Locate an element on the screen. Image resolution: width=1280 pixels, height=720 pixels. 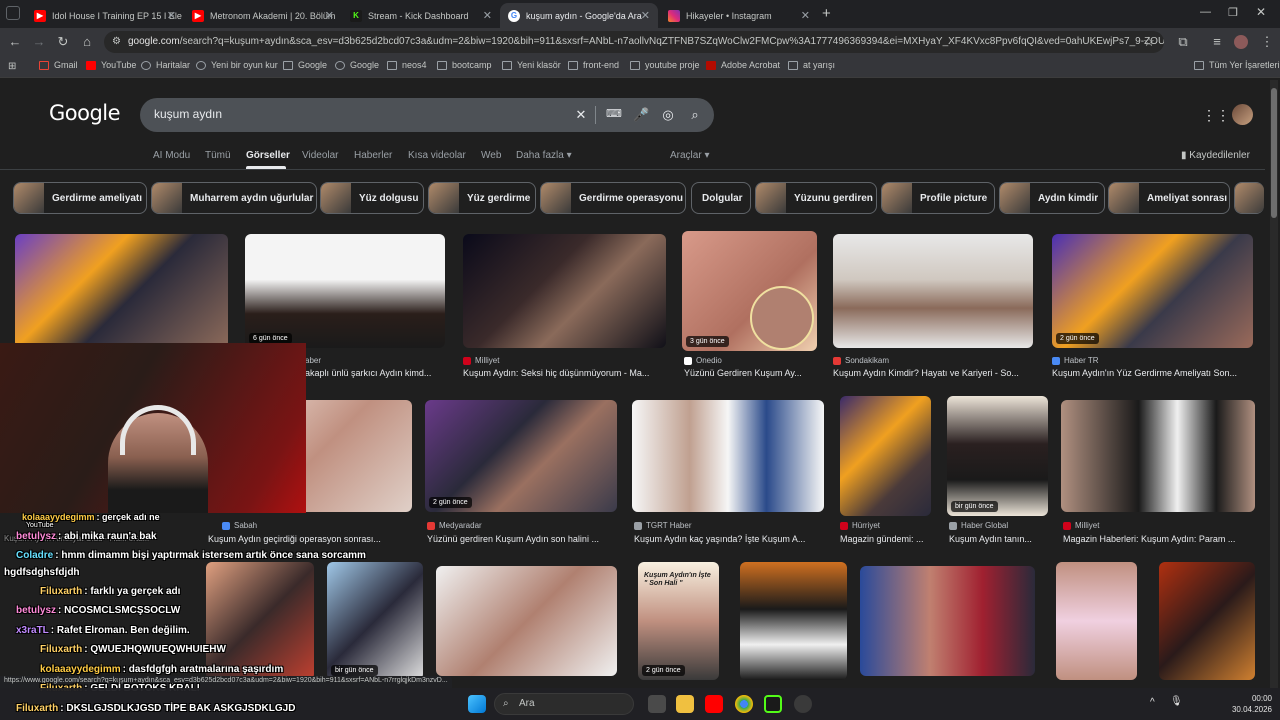
camera-icon: ◎ is located at coordinates (668, 115).